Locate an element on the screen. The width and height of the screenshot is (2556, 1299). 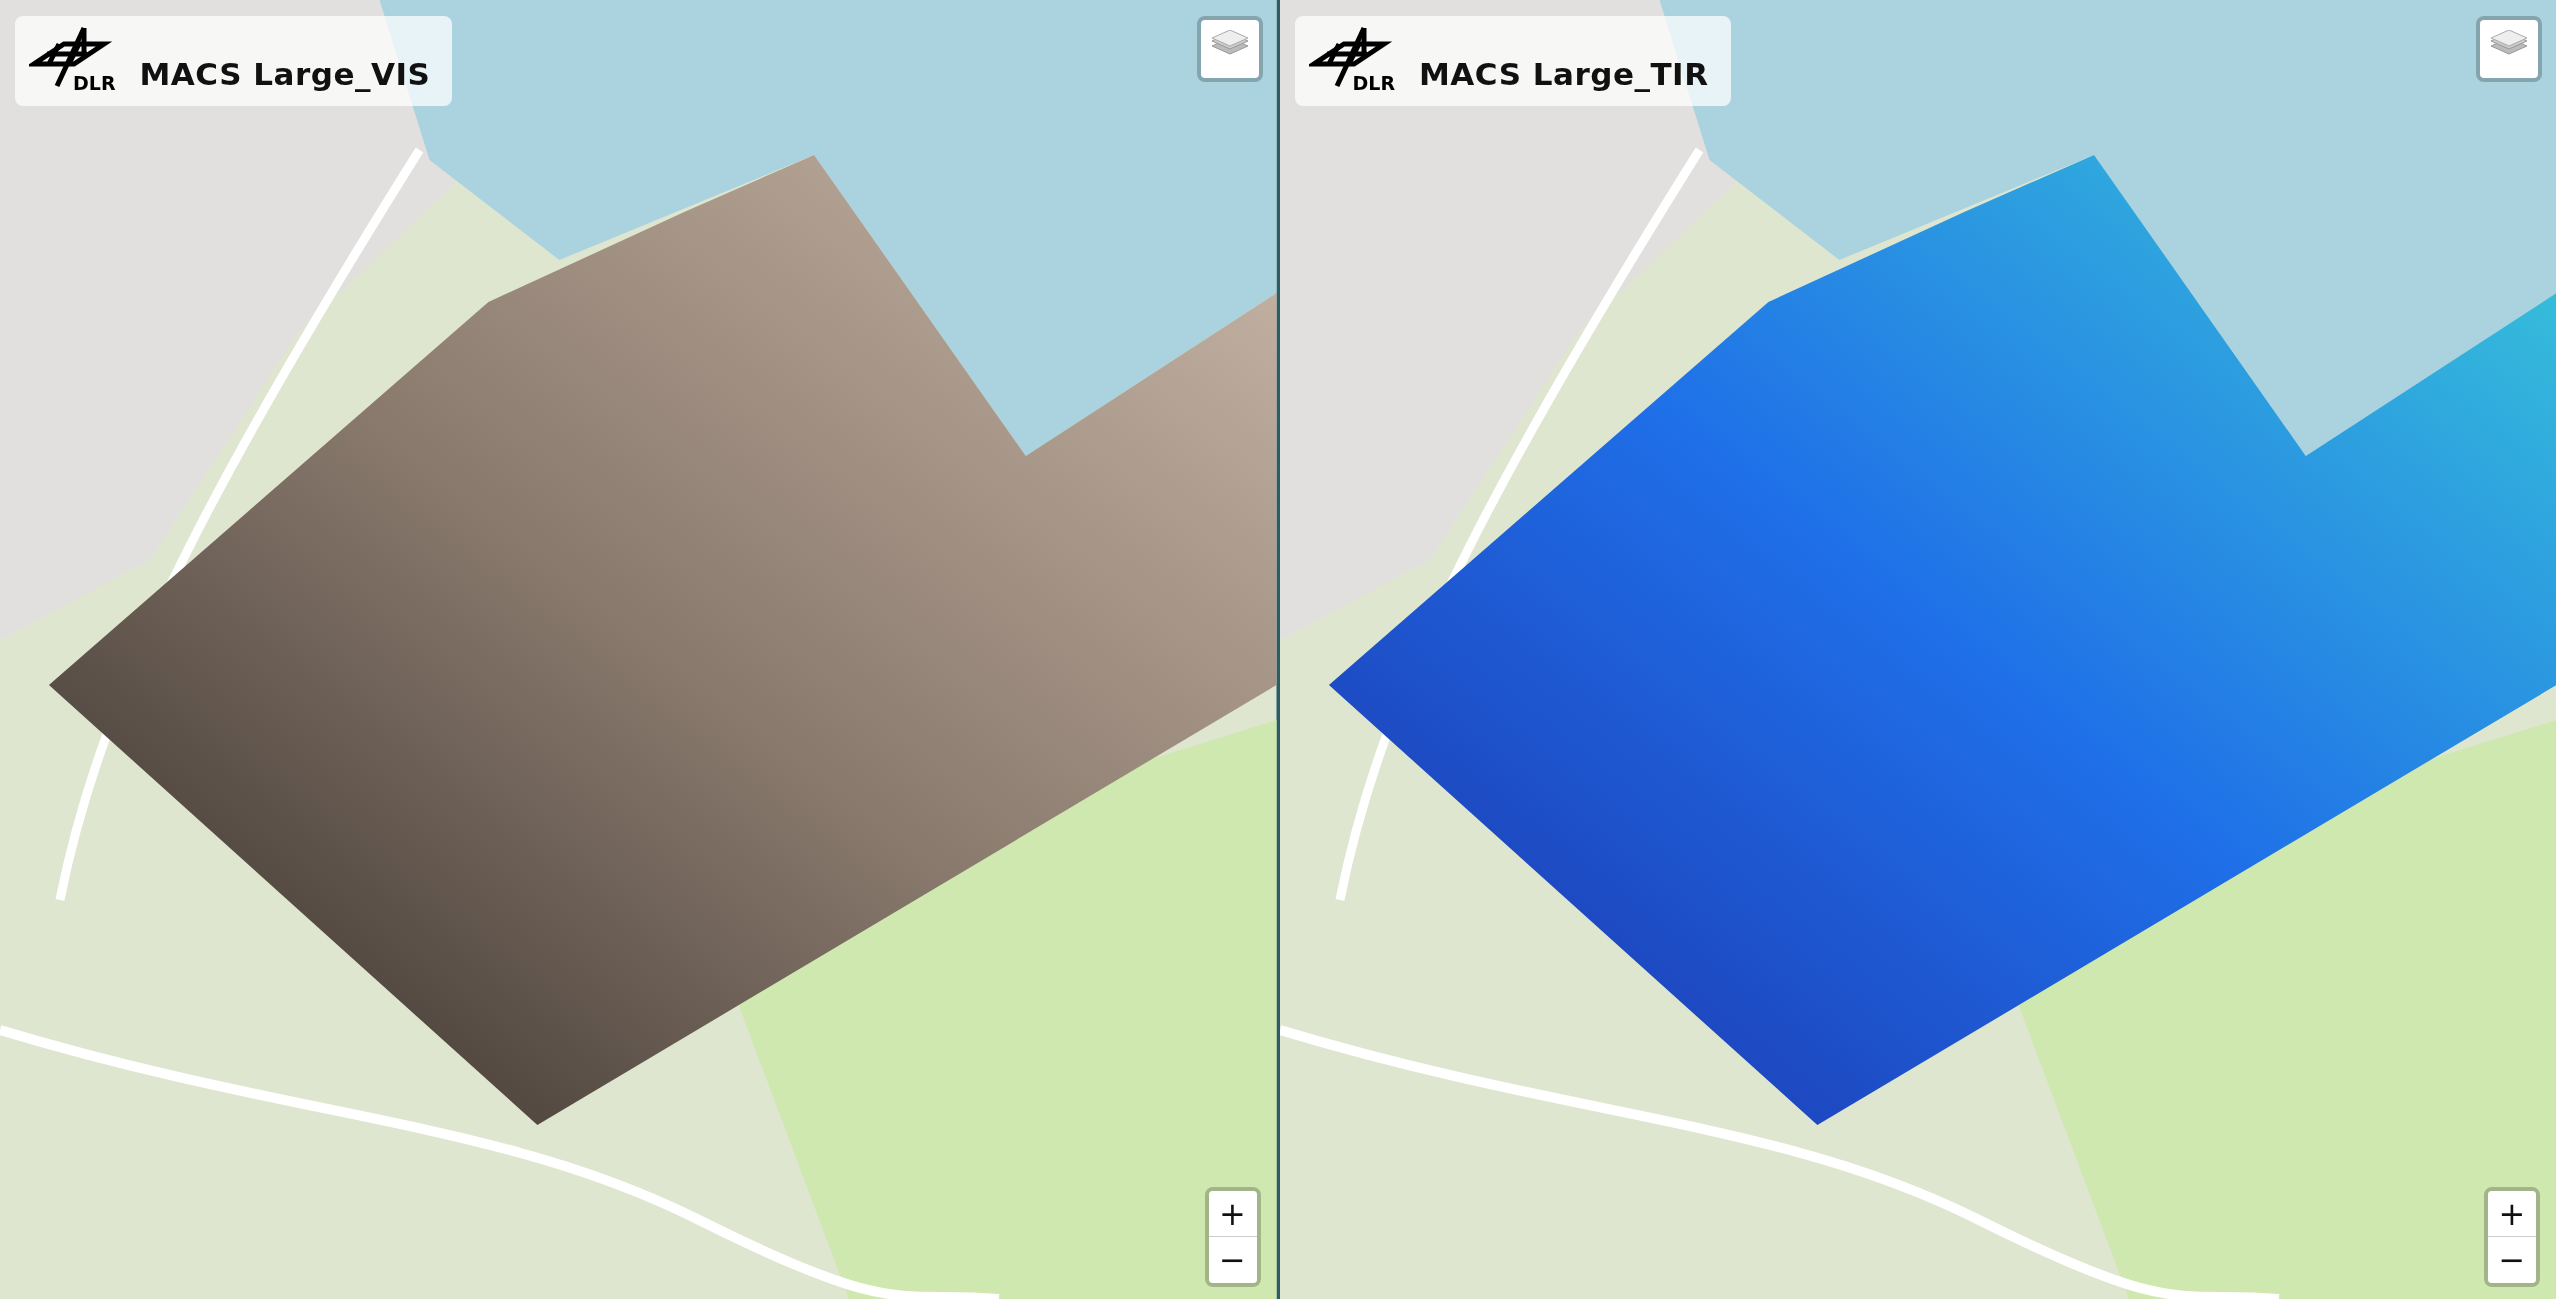
layer-title: MACS Large_TIR is located at coordinates (1564, 75).